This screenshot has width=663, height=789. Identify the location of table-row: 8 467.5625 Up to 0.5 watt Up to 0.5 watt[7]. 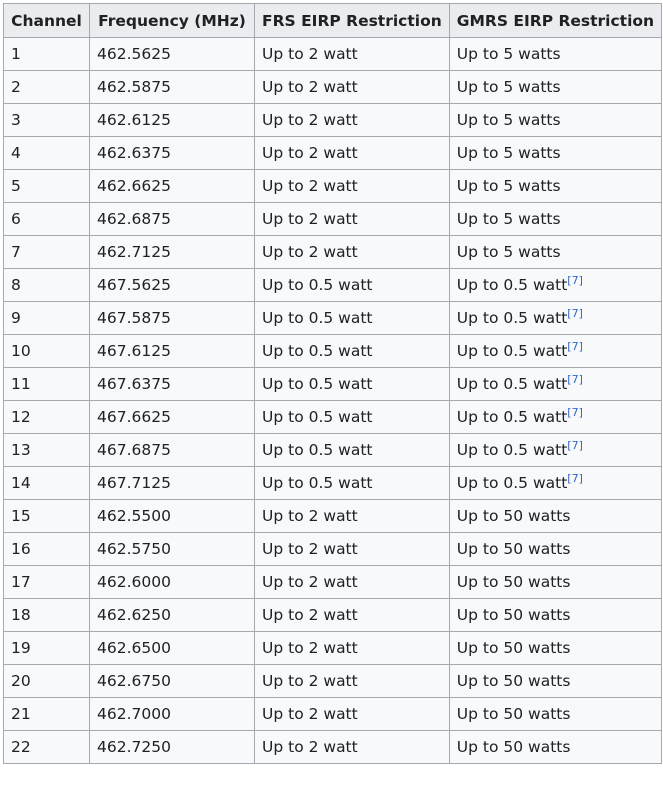
(333, 285).